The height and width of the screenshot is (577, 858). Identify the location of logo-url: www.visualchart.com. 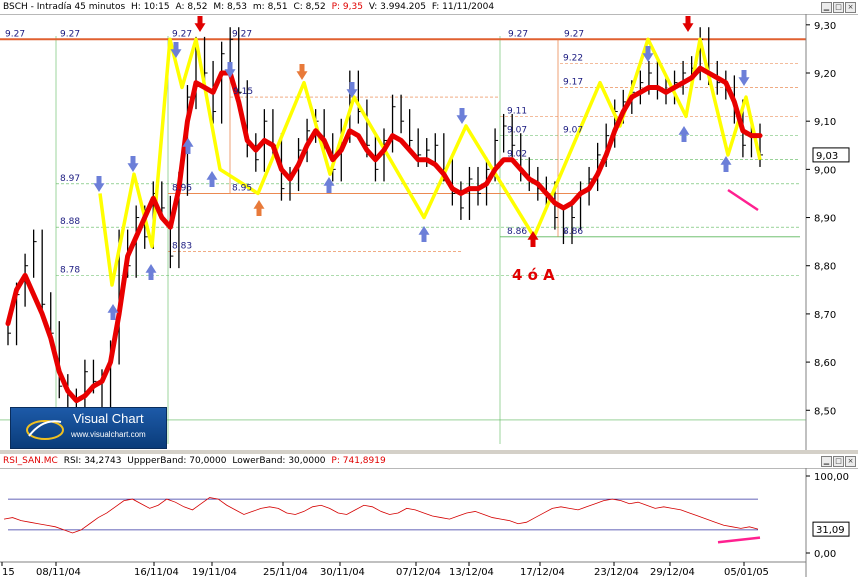
(108, 434).